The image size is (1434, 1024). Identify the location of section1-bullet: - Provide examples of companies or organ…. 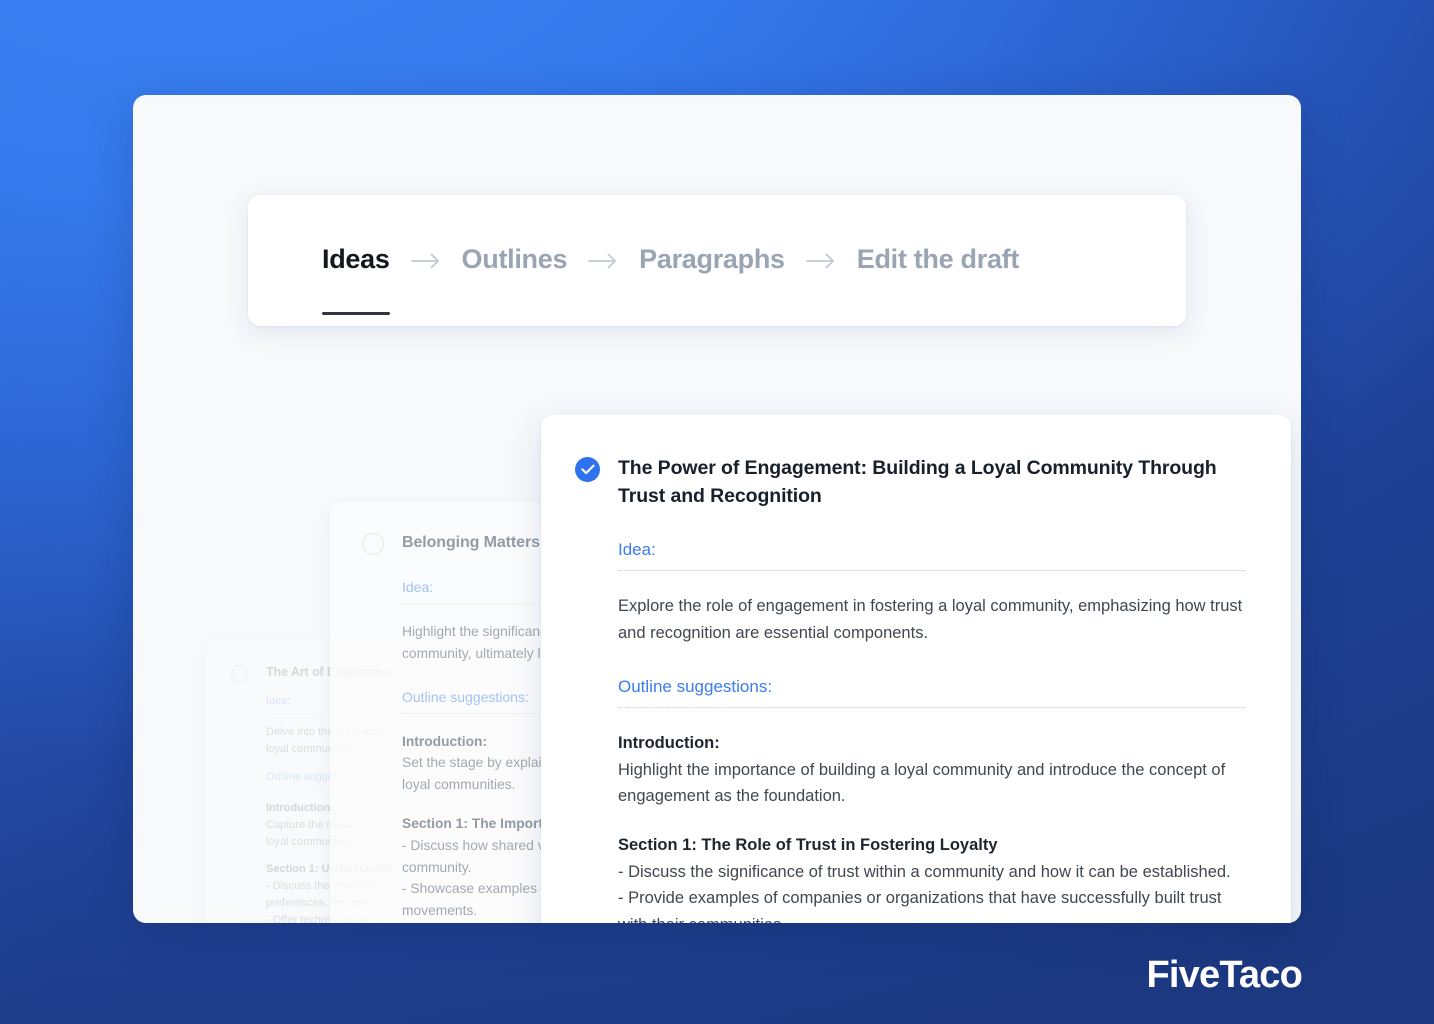
(920, 906).